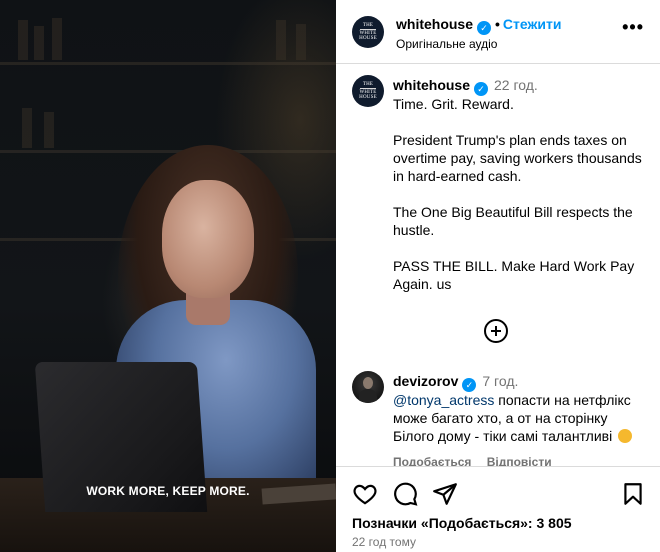 Image resolution: width=660 pixels, height=552 pixels. Describe the element at coordinates (625, 436) in the screenshot. I see `clapping-hands-icon` at that location.